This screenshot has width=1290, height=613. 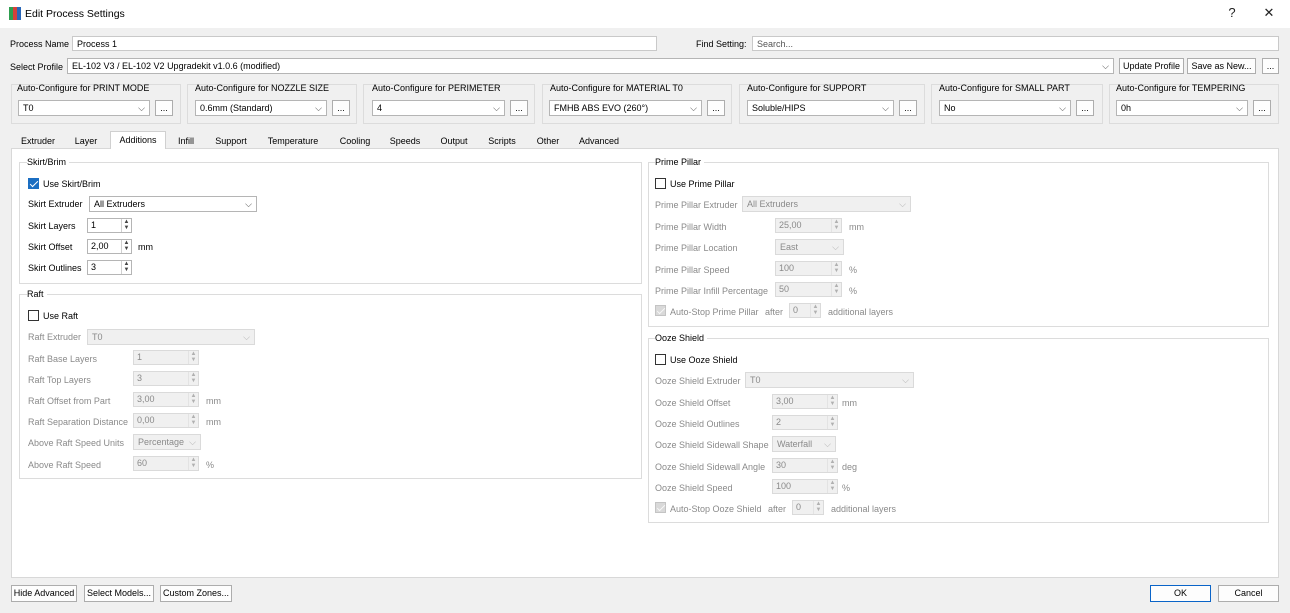 I want to click on autoconfig-material-title: Auto-Configure for MATERIAL T0, so click(x=616, y=88).